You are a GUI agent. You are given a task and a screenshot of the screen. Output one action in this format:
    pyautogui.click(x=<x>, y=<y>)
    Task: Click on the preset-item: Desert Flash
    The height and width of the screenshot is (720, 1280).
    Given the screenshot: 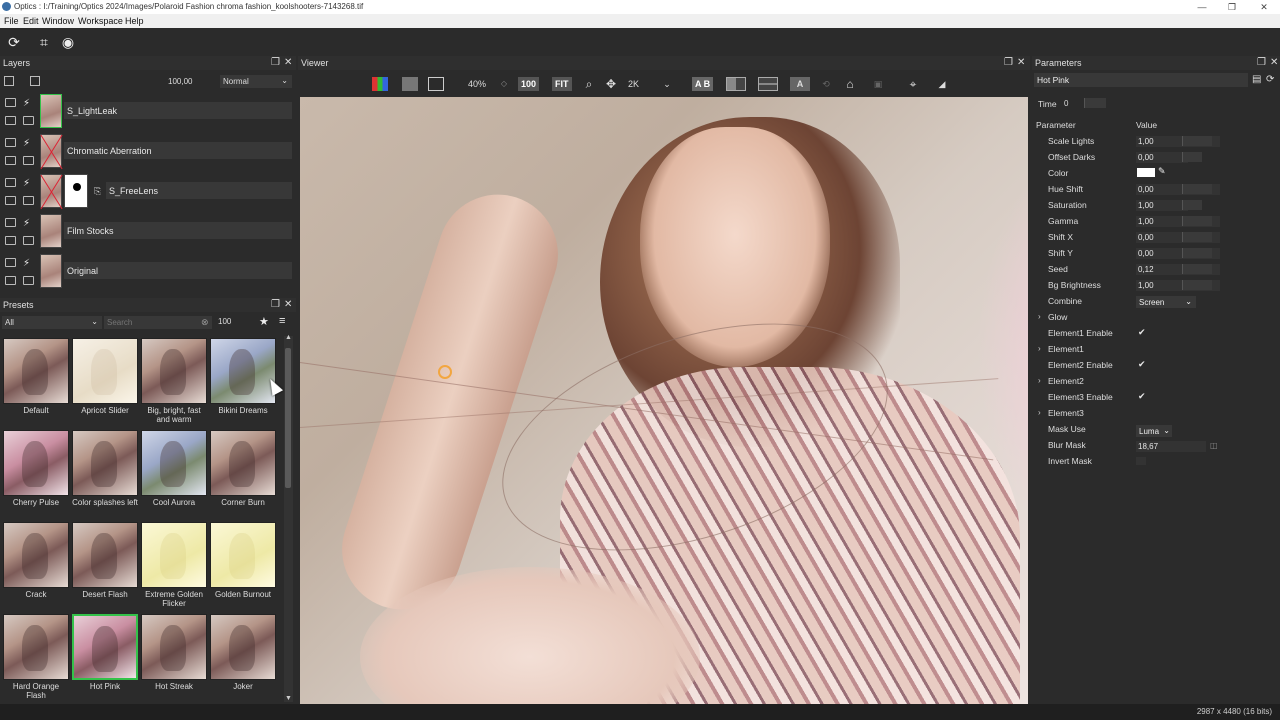 What is the action you would take?
    pyautogui.click(x=105, y=560)
    